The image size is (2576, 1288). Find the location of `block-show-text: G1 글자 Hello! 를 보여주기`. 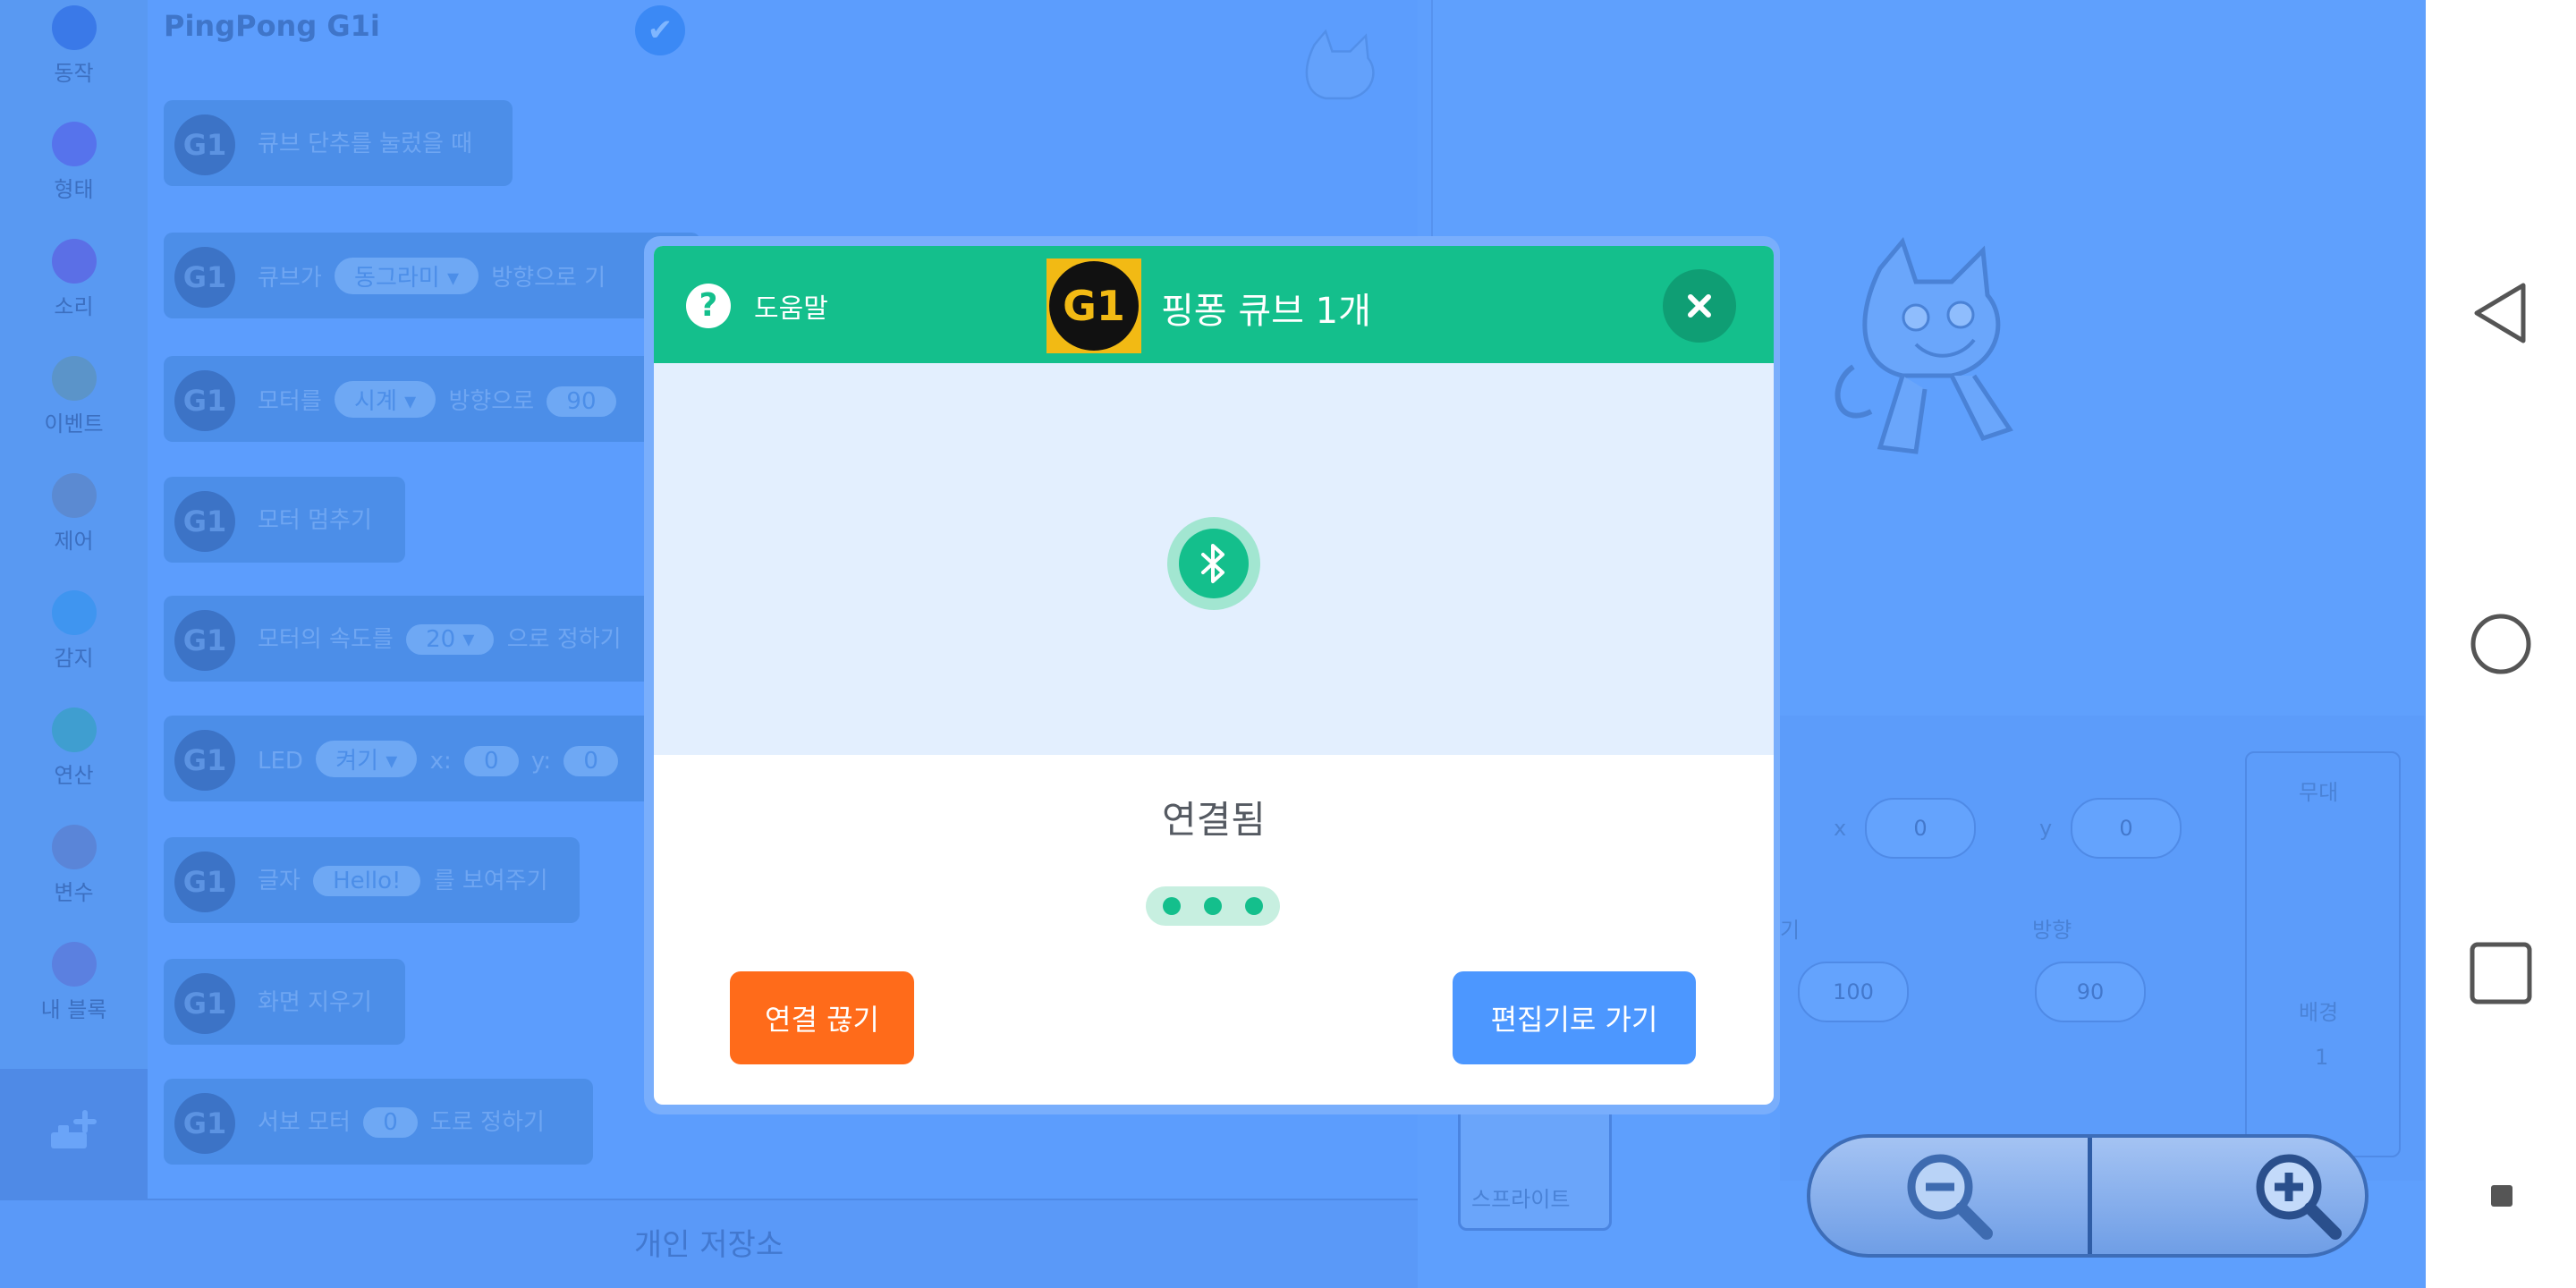

block-show-text: G1 글자 Hello! 를 보여주기 is located at coordinates (372, 880).